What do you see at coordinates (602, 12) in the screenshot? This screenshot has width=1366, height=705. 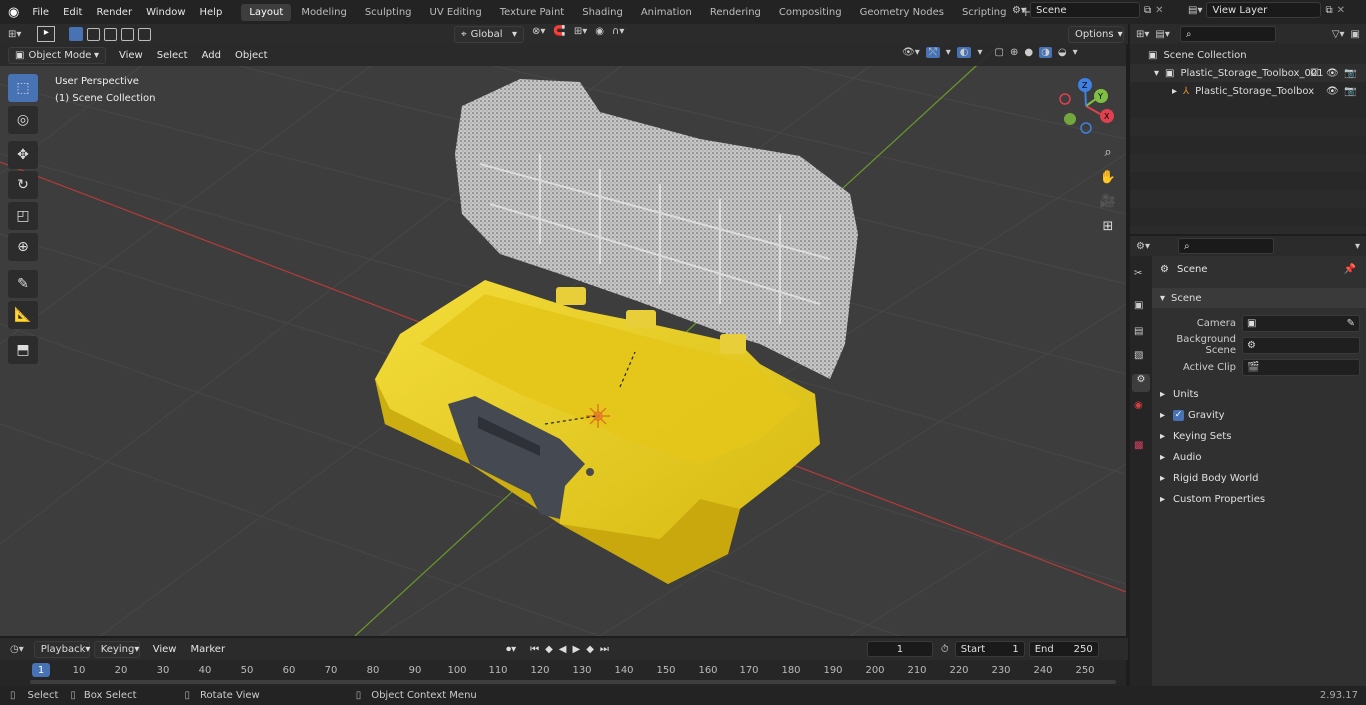 I see `tab-shading: Shading` at bounding box center [602, 12].